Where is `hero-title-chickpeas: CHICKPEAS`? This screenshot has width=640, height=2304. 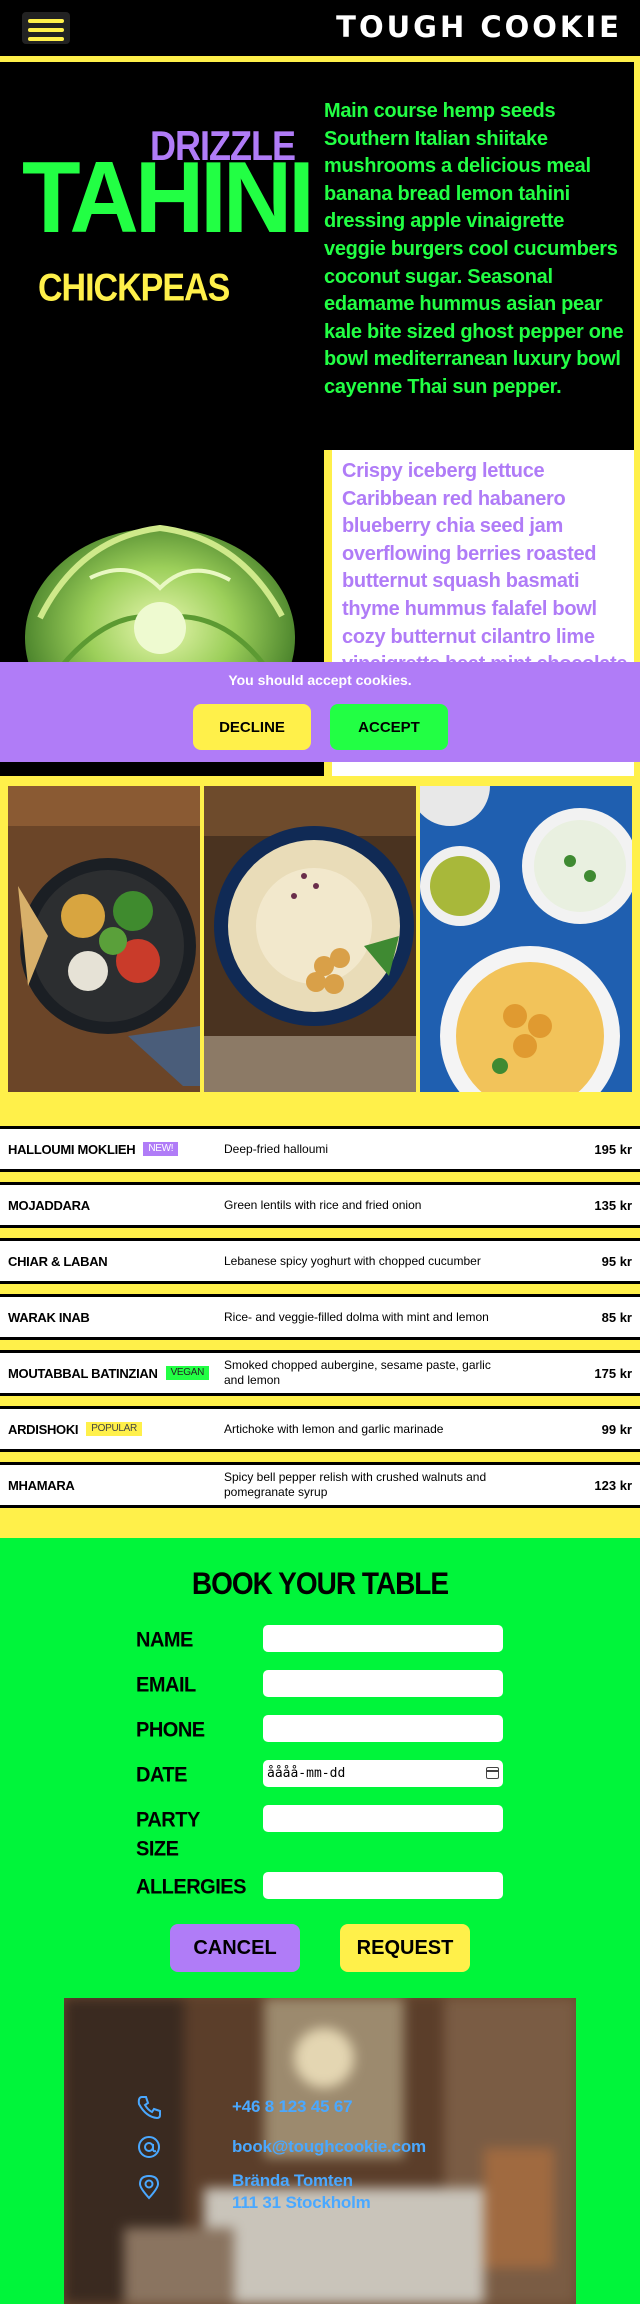
hero-title-chickpeas: CHICKPEAS is located at coordinates (134, 288).